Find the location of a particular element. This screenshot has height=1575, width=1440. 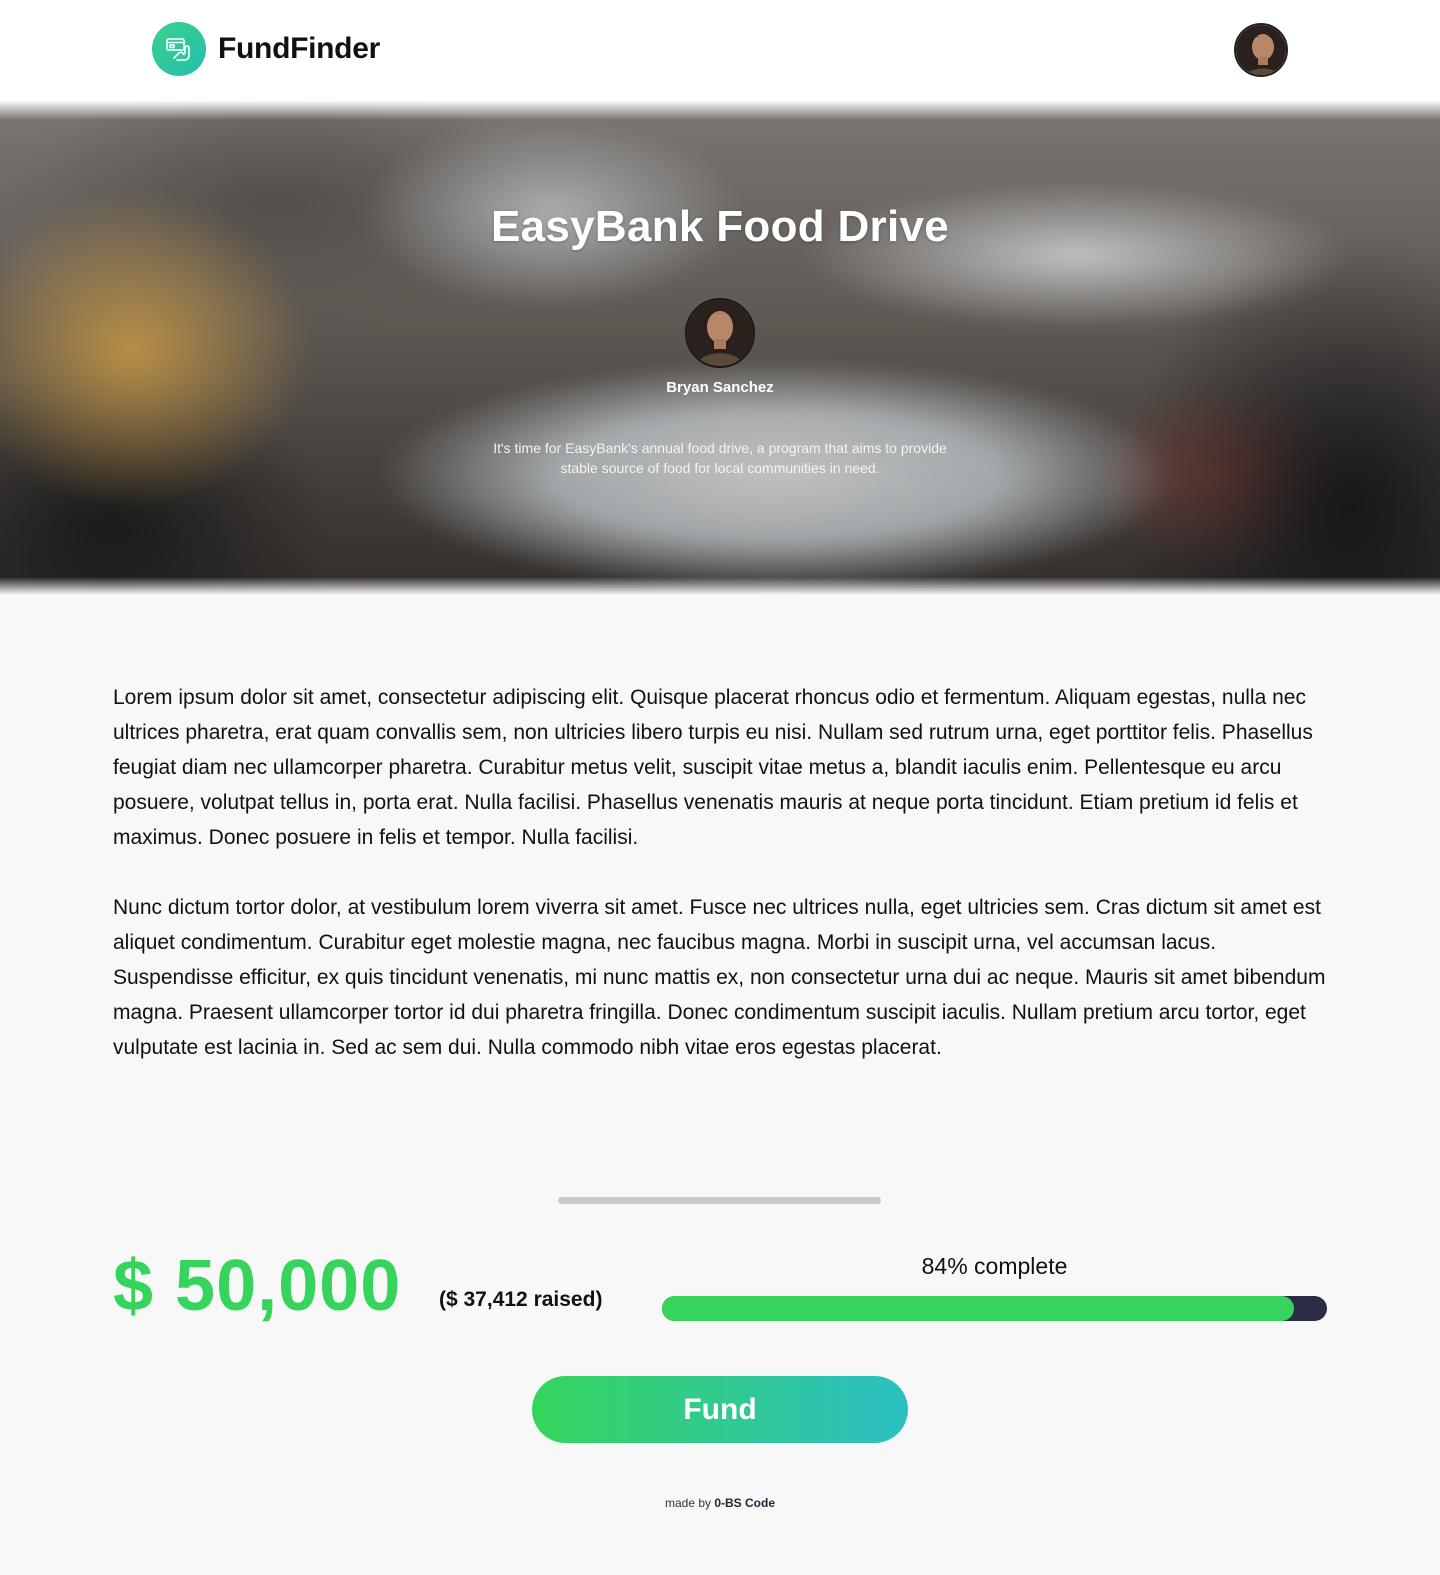

footer: made by 0-BS Code is located at coordinates (720, 1503).